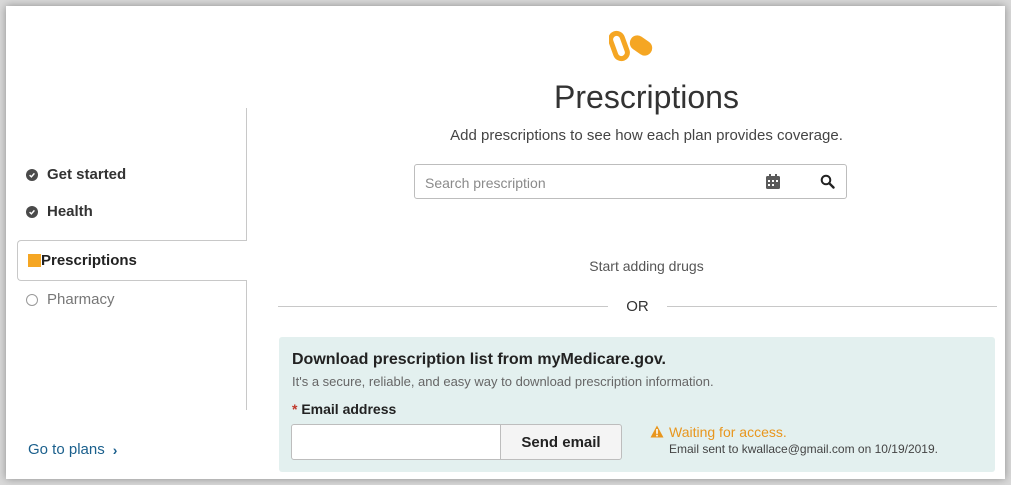 This screenshot has height=485, width=1011. Describe the element at coordinates (89, 260) in the screenshot. I see `sidebar-item-label: Prescriptions` at that location.